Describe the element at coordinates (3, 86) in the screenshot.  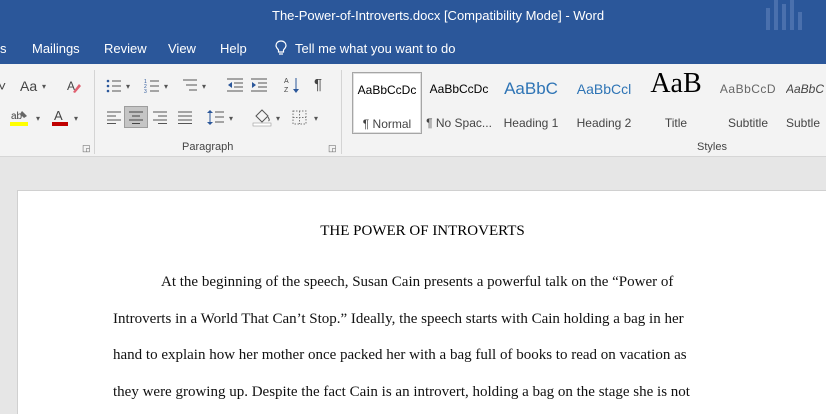
I see `font-dropdown-icon: ˅` at that location.